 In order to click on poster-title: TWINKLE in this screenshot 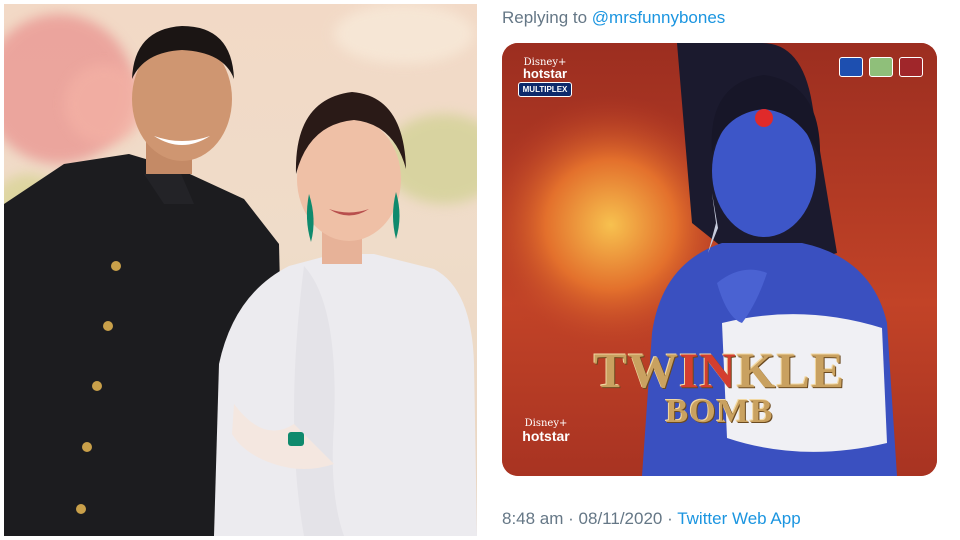, I will do `click(719, 370)`.